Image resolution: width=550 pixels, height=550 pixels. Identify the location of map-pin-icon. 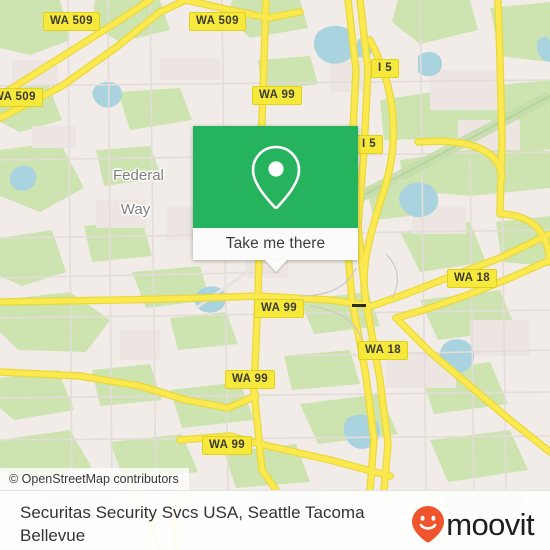
(275, 177).